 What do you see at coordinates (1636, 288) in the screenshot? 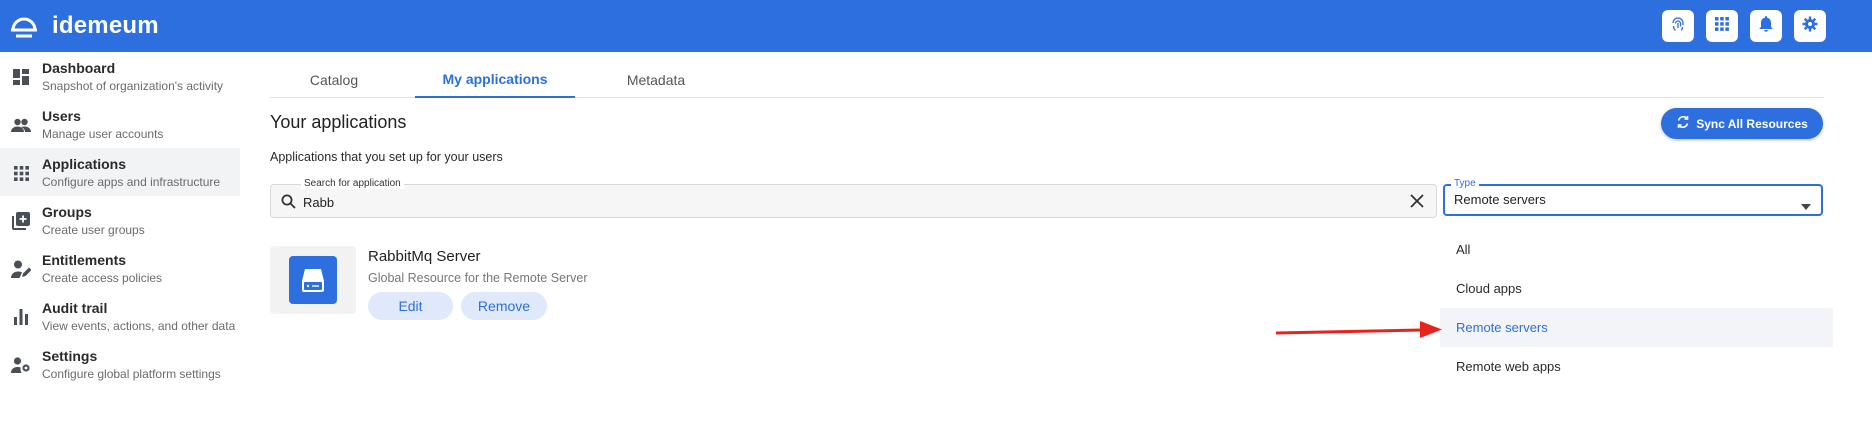
I see `dropdown-option-cloud-apps: Cloud apps` at bounding box center [1636, 288].